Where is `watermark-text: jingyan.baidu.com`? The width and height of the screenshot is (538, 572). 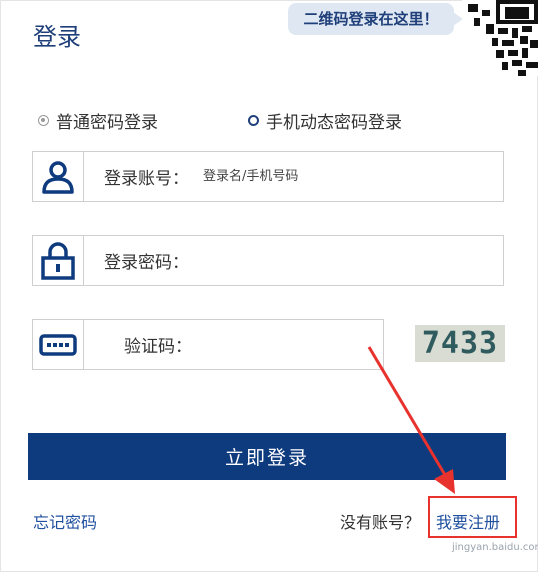 watermark-text: jingyan.baidu.com is located at coordinates (495, 547).